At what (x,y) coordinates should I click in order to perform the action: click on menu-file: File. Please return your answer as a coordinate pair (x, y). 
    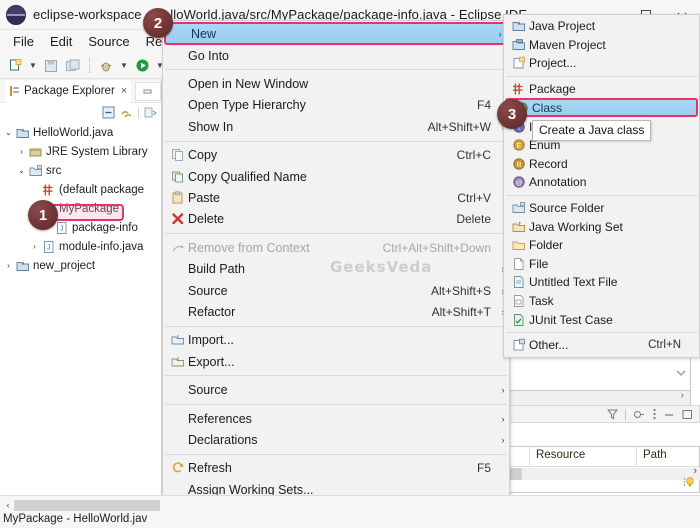
    Looking at the image, I should click on (23, 41).